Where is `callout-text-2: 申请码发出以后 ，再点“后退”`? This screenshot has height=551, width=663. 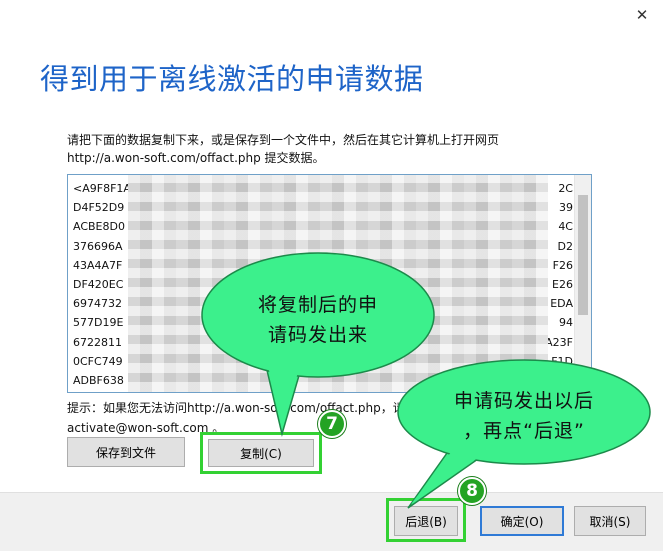
callout-text-2: 申请码发出以后 ，再点“后退” is located at coordinates (524, 416).